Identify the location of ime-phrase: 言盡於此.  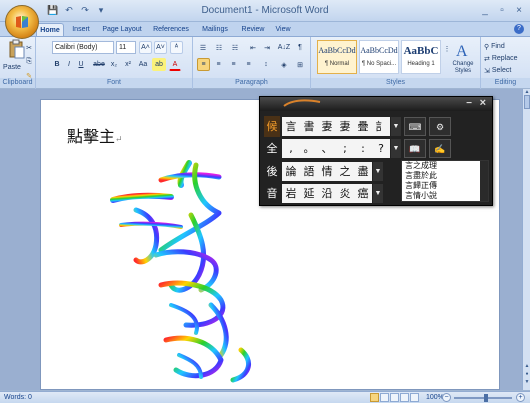
(445, 176).